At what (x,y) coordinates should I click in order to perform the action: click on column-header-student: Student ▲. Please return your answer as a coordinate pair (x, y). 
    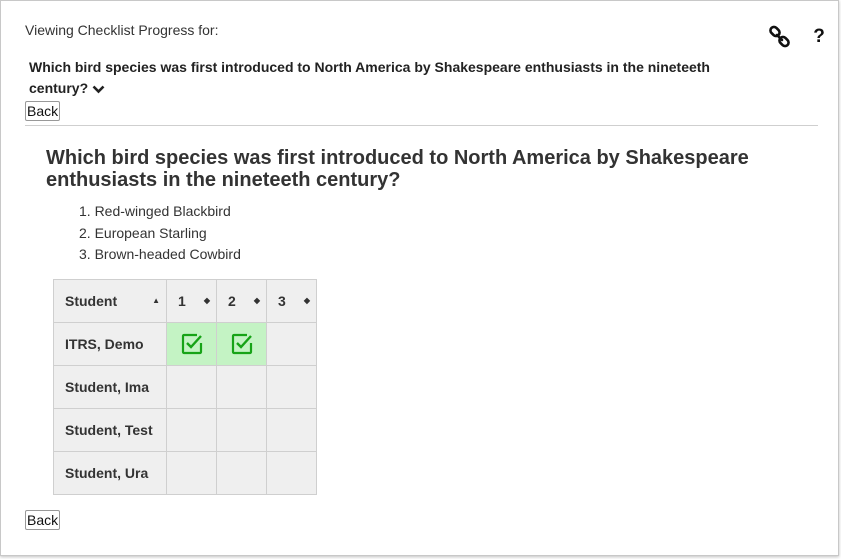
    Looking at the image, I should click on (110, 301).